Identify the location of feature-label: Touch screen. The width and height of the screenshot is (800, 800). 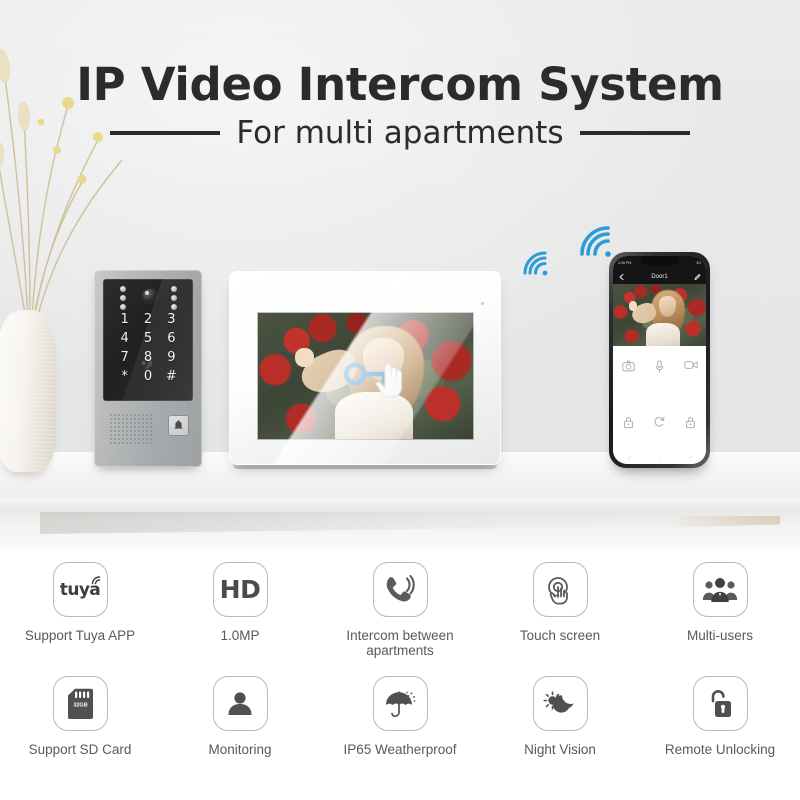
(560, 635).